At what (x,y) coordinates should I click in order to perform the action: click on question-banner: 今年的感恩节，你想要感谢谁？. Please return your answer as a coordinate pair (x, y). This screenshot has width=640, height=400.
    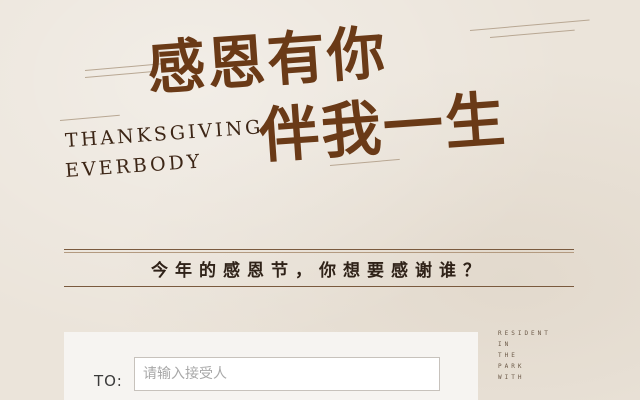
    Looking at the image, I should click on (319, 268).